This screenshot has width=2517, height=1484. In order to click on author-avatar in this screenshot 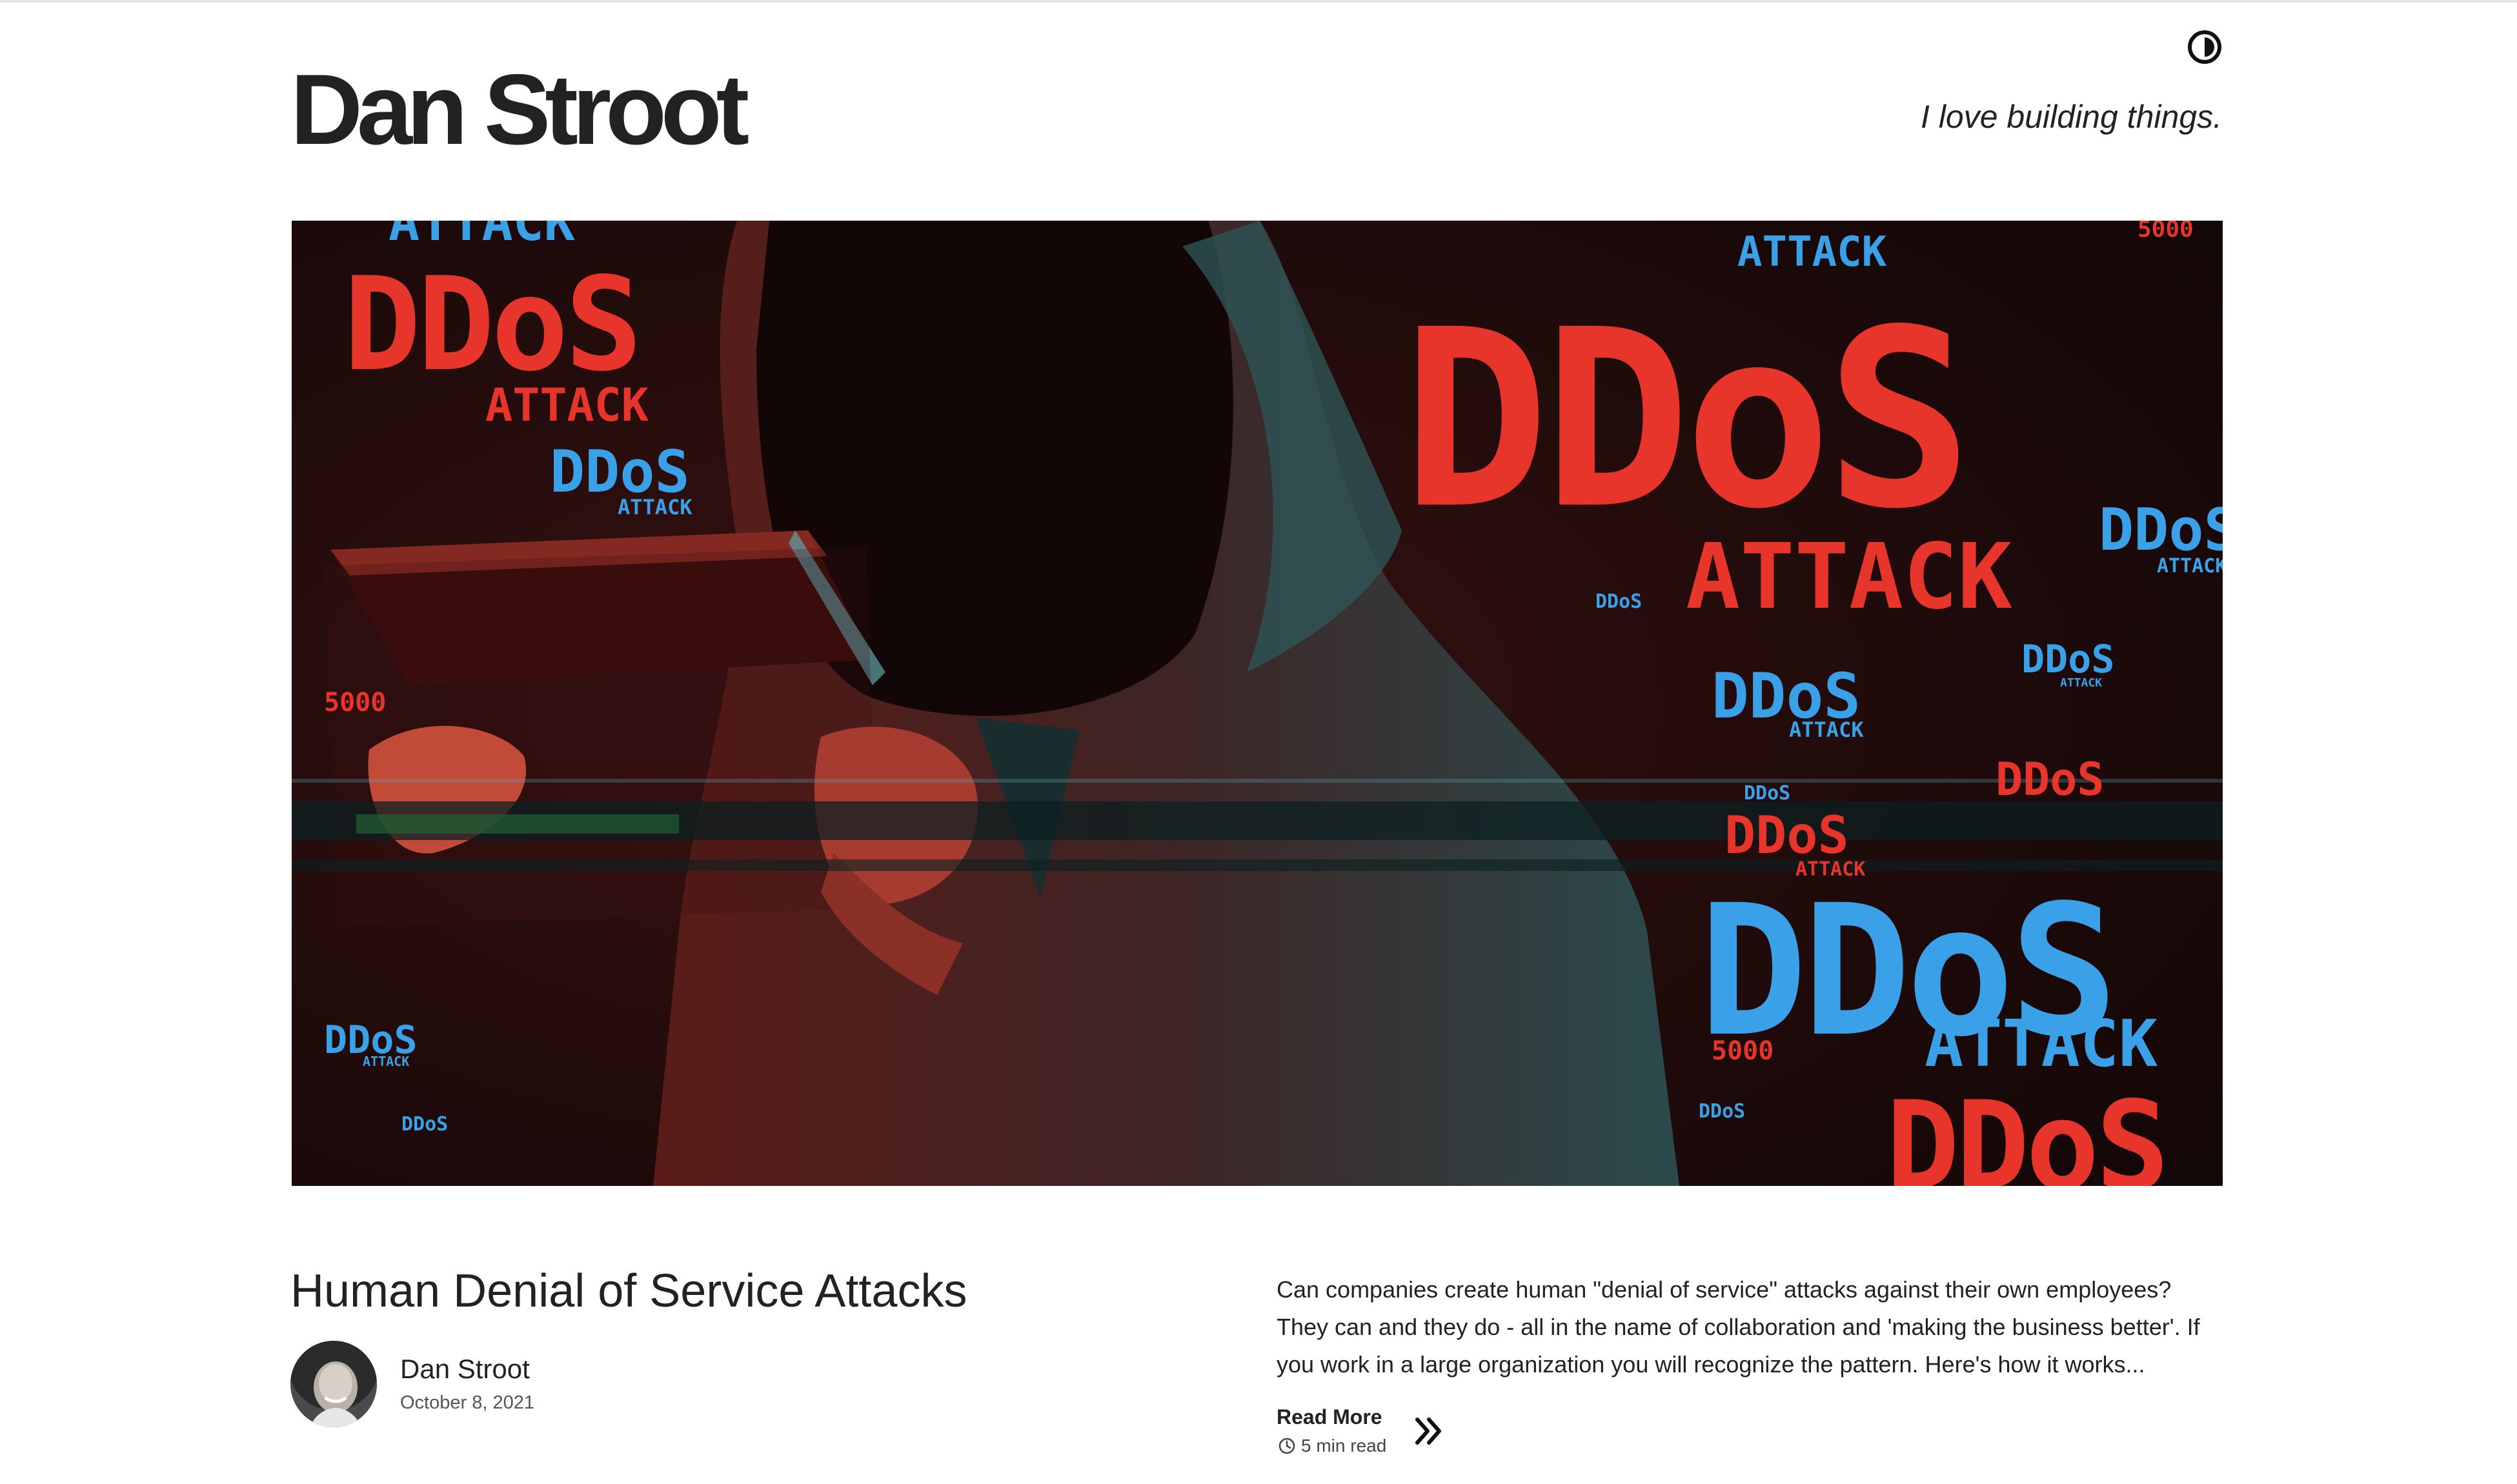, I will do `click(333, 1384)`.